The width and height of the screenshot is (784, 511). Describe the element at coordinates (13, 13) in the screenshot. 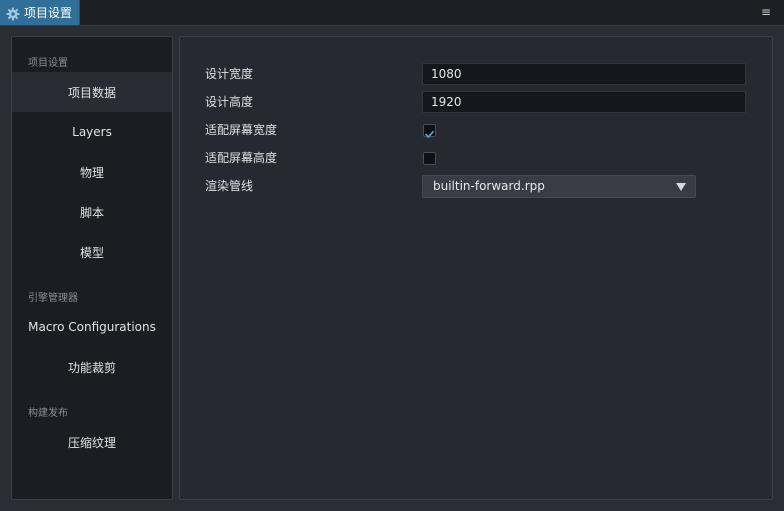

I see `gear-icon` at that location.